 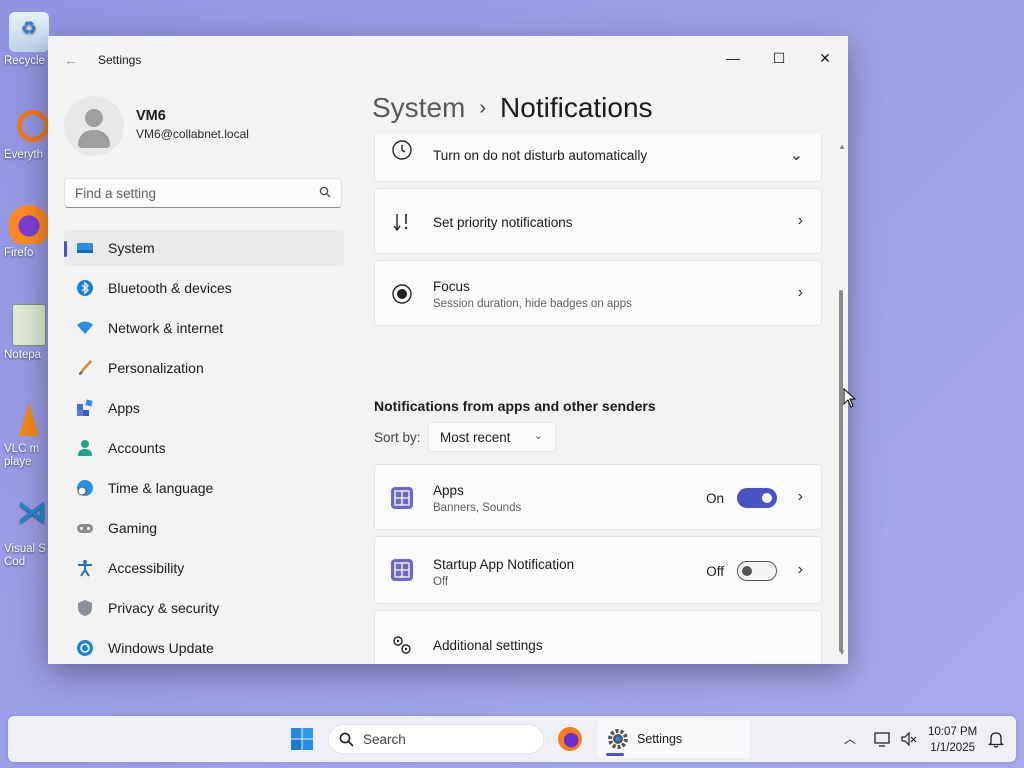 I want to click on sidebar-item-label: Accessibility, so click(x=146, y=568).